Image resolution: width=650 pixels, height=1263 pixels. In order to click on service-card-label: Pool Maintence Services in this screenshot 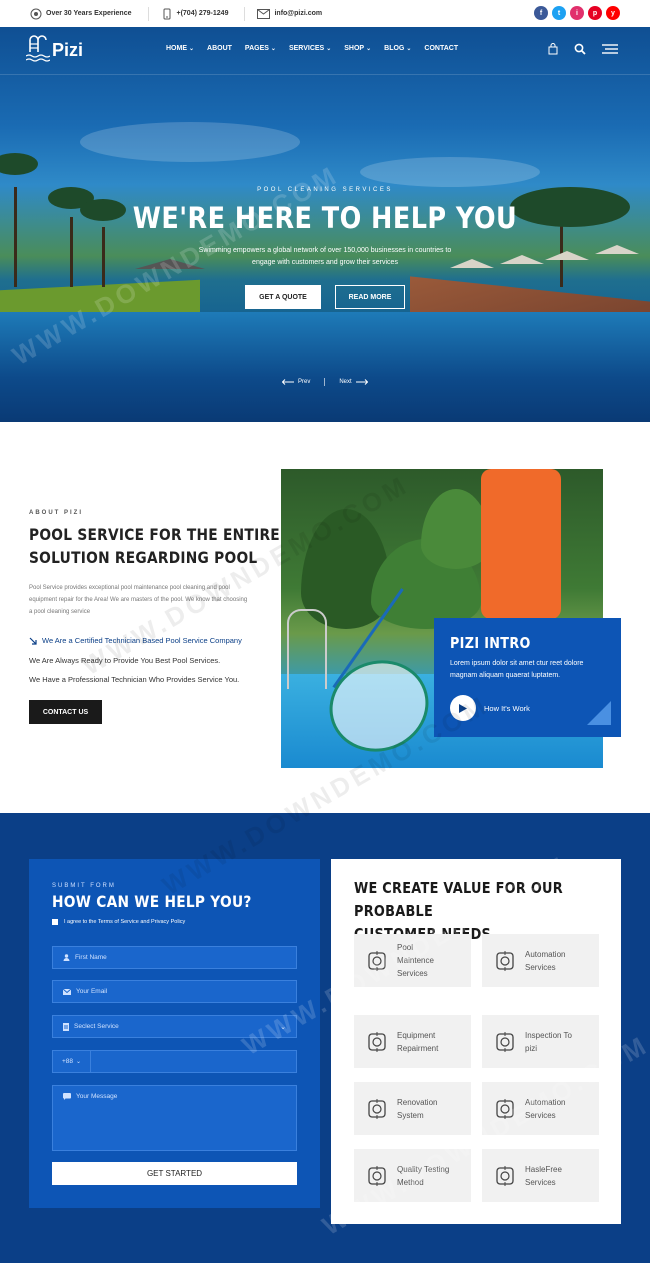, I will do `click(415, 960)`.